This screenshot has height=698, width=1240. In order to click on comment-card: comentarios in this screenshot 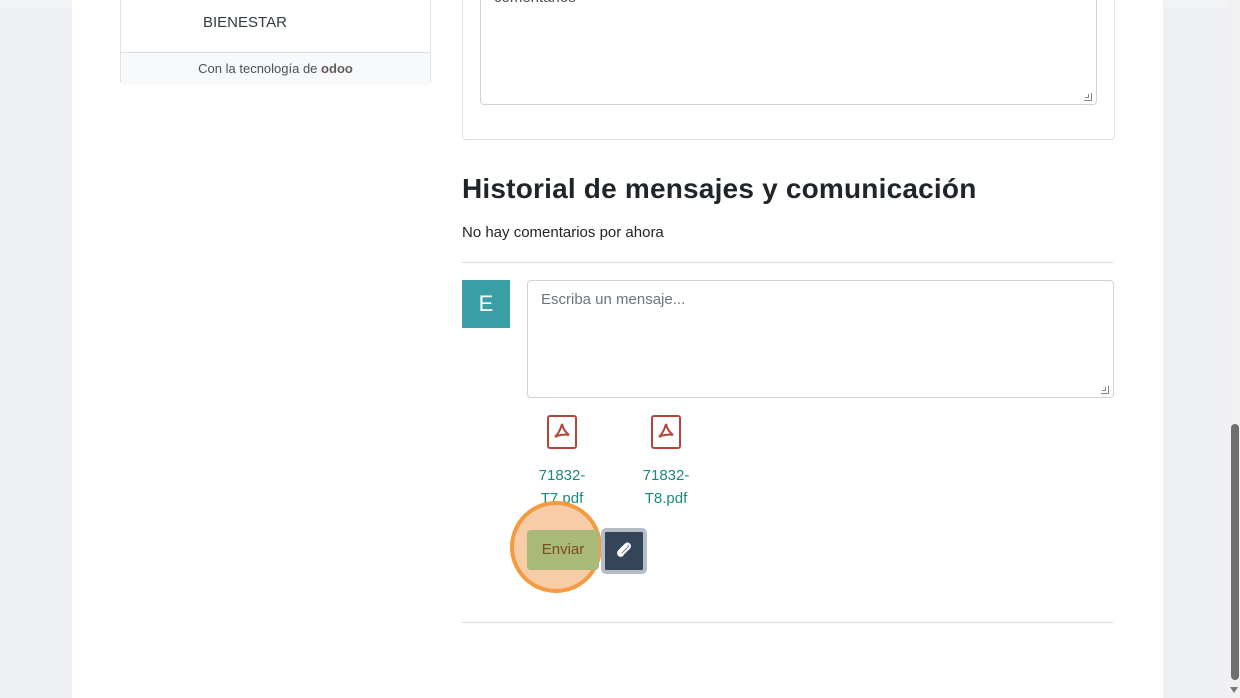, I will do `click(788, 70)`.